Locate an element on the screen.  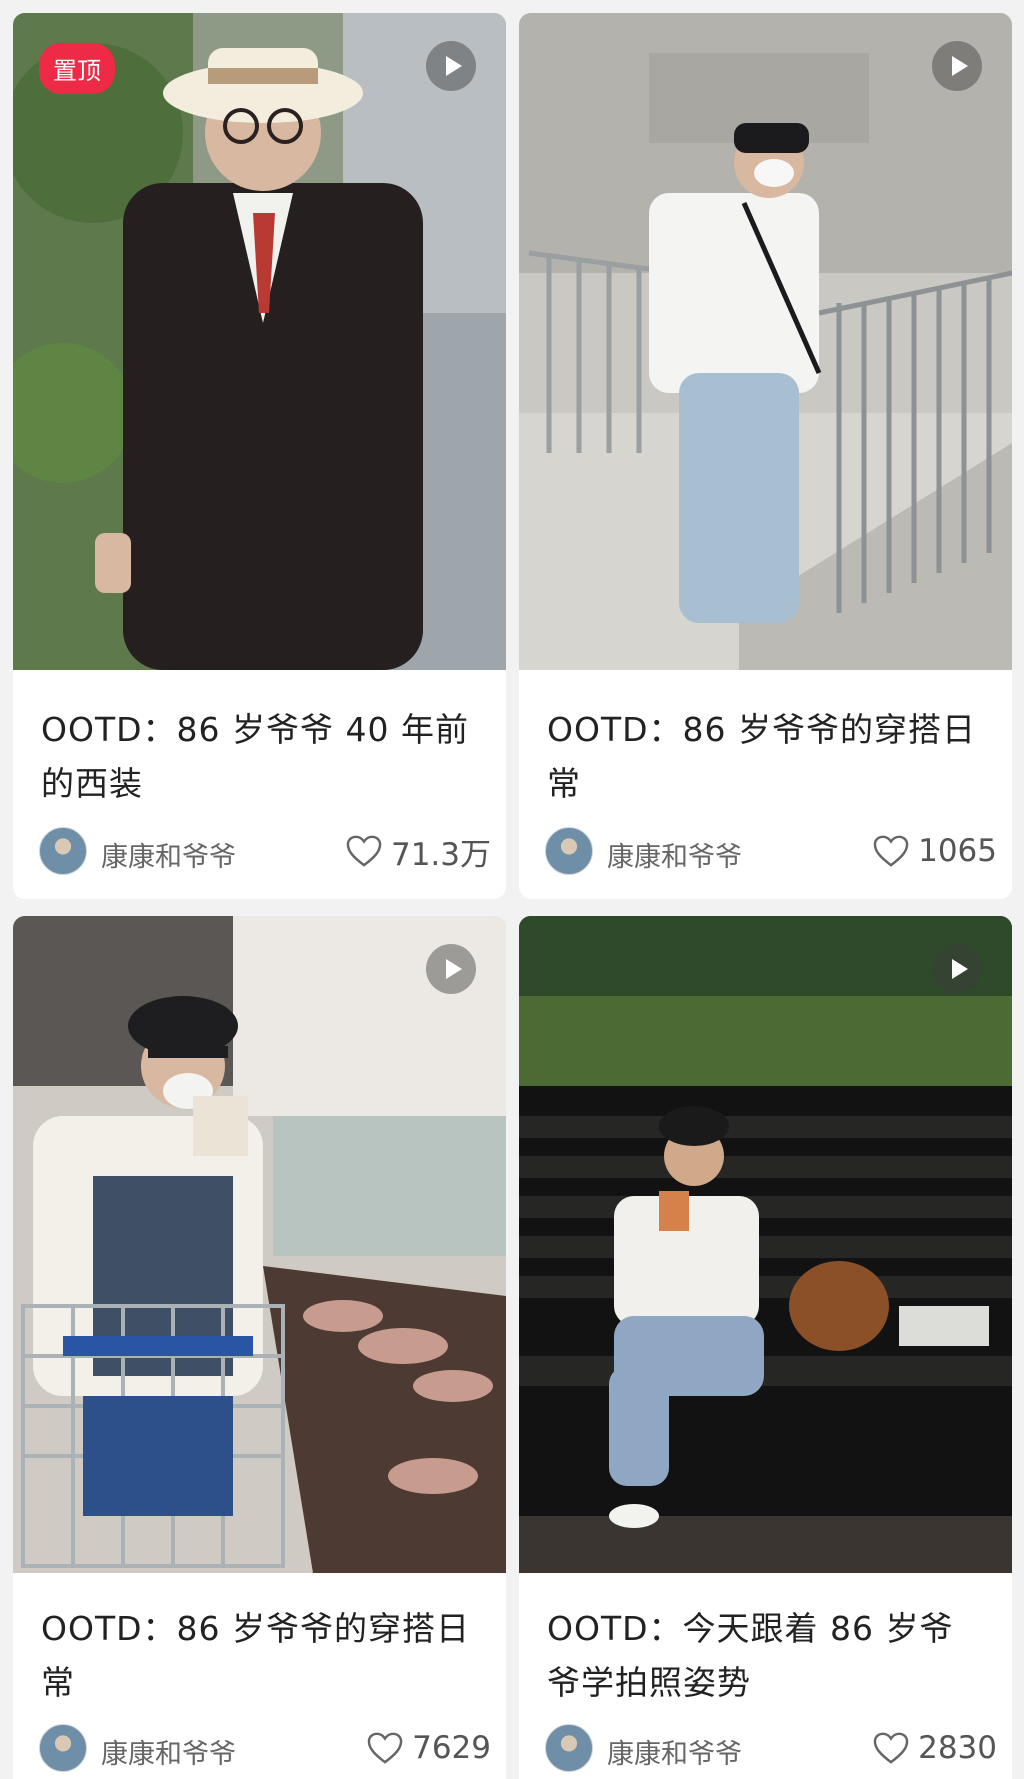
like-button: 1065 is located at coordinates (934, 851).